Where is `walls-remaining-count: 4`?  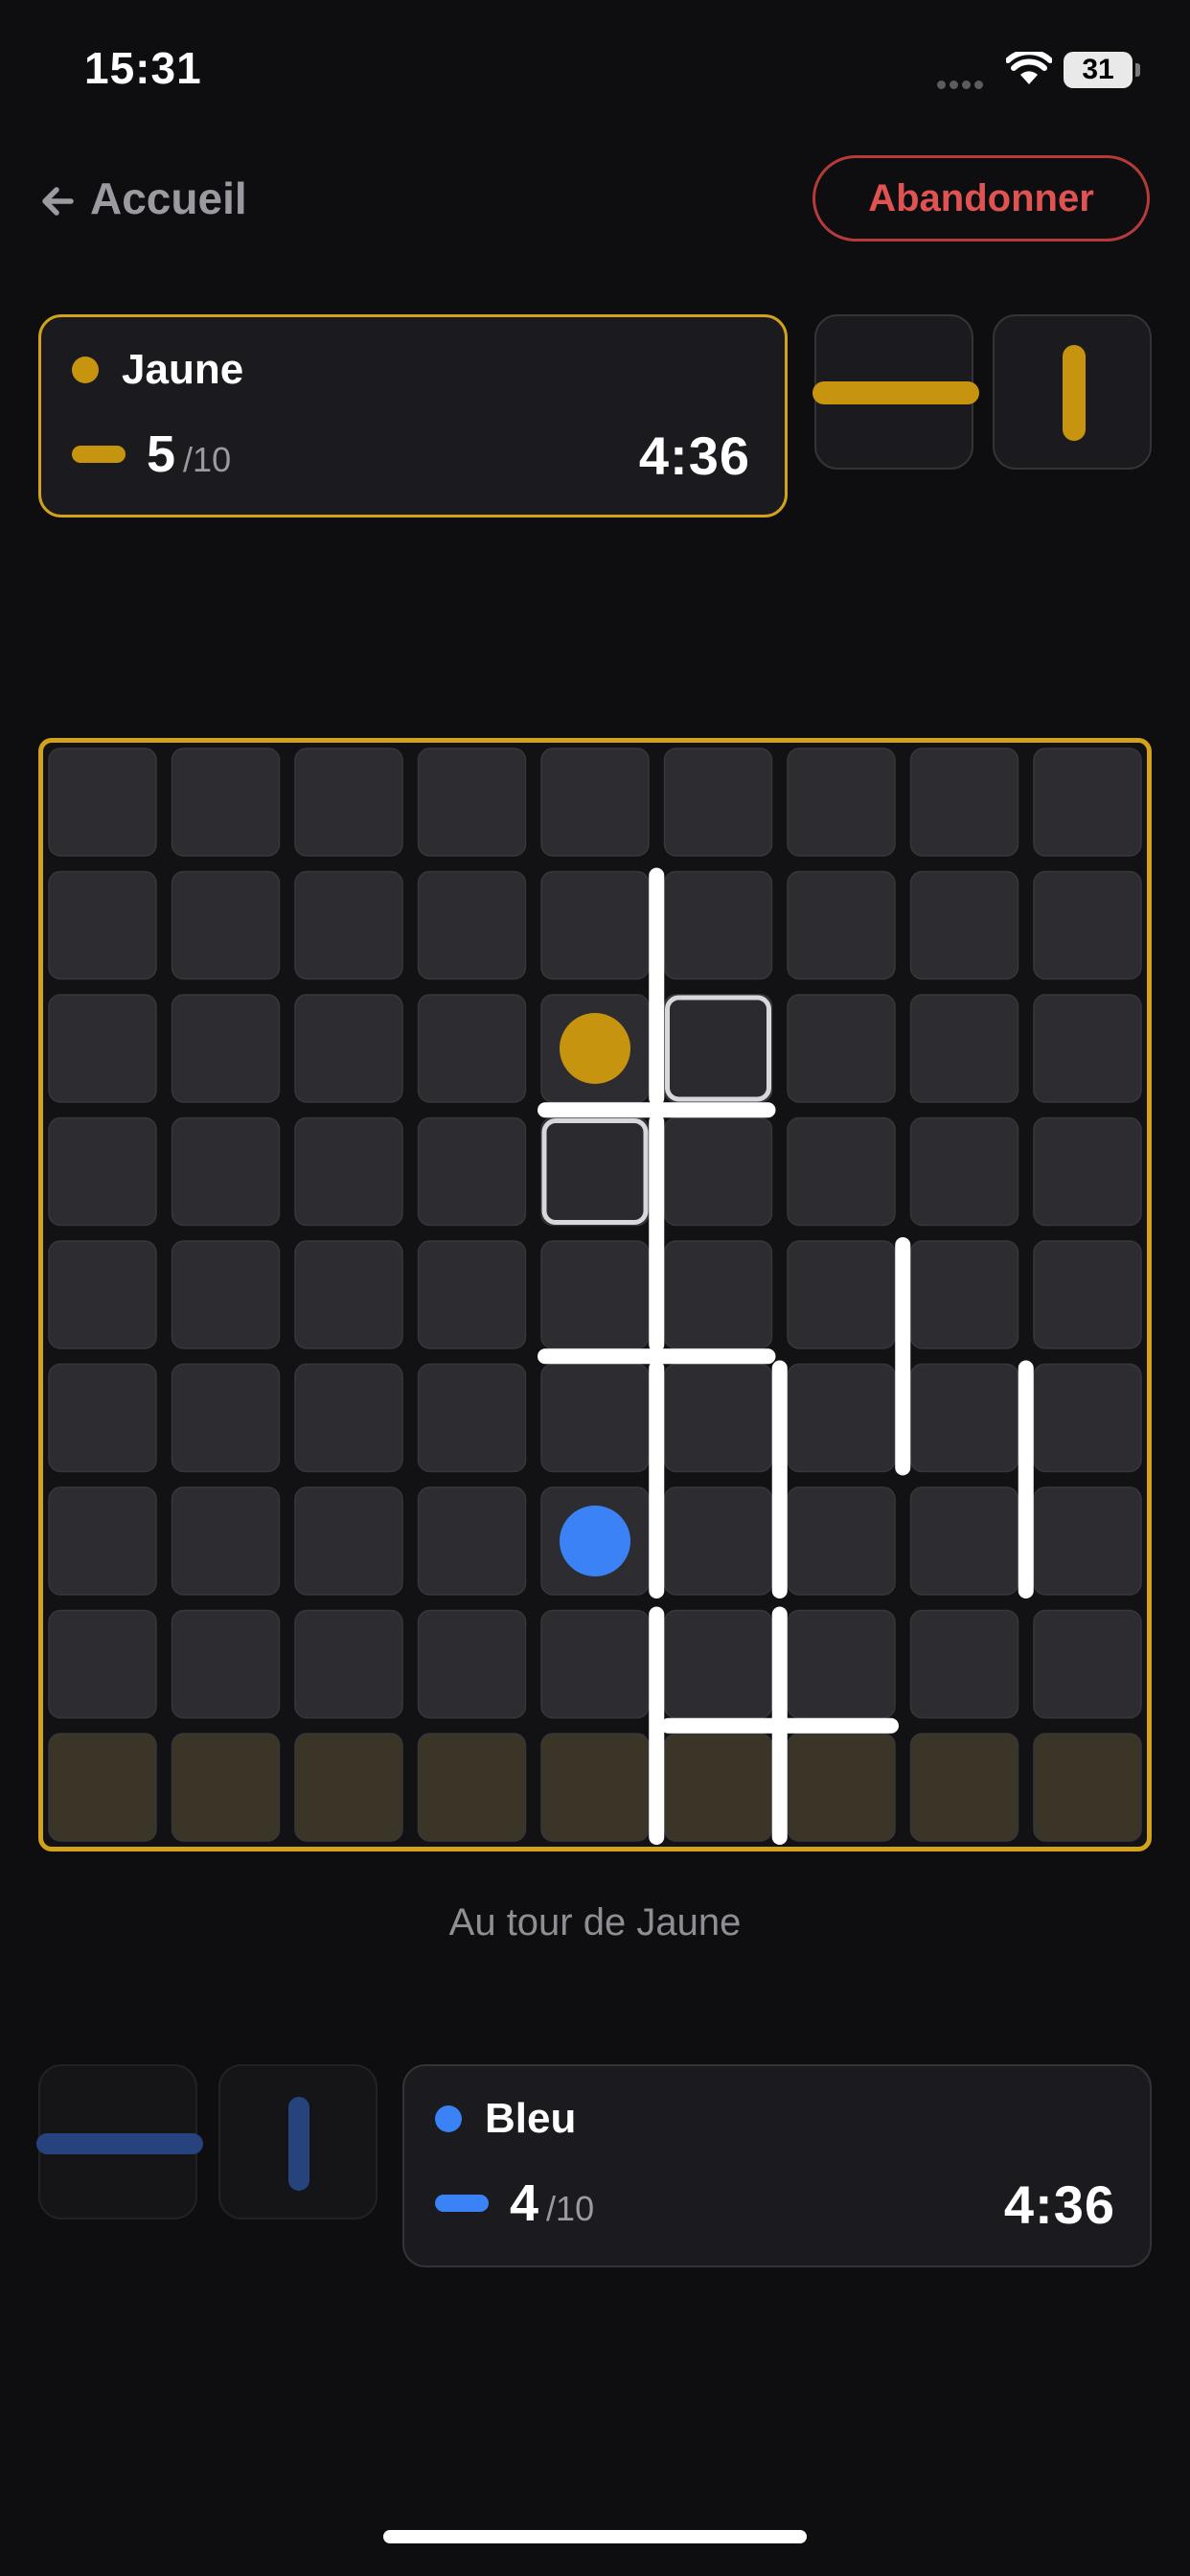 walls-remaining-count: 4 is located at coordinates (525, 2203).